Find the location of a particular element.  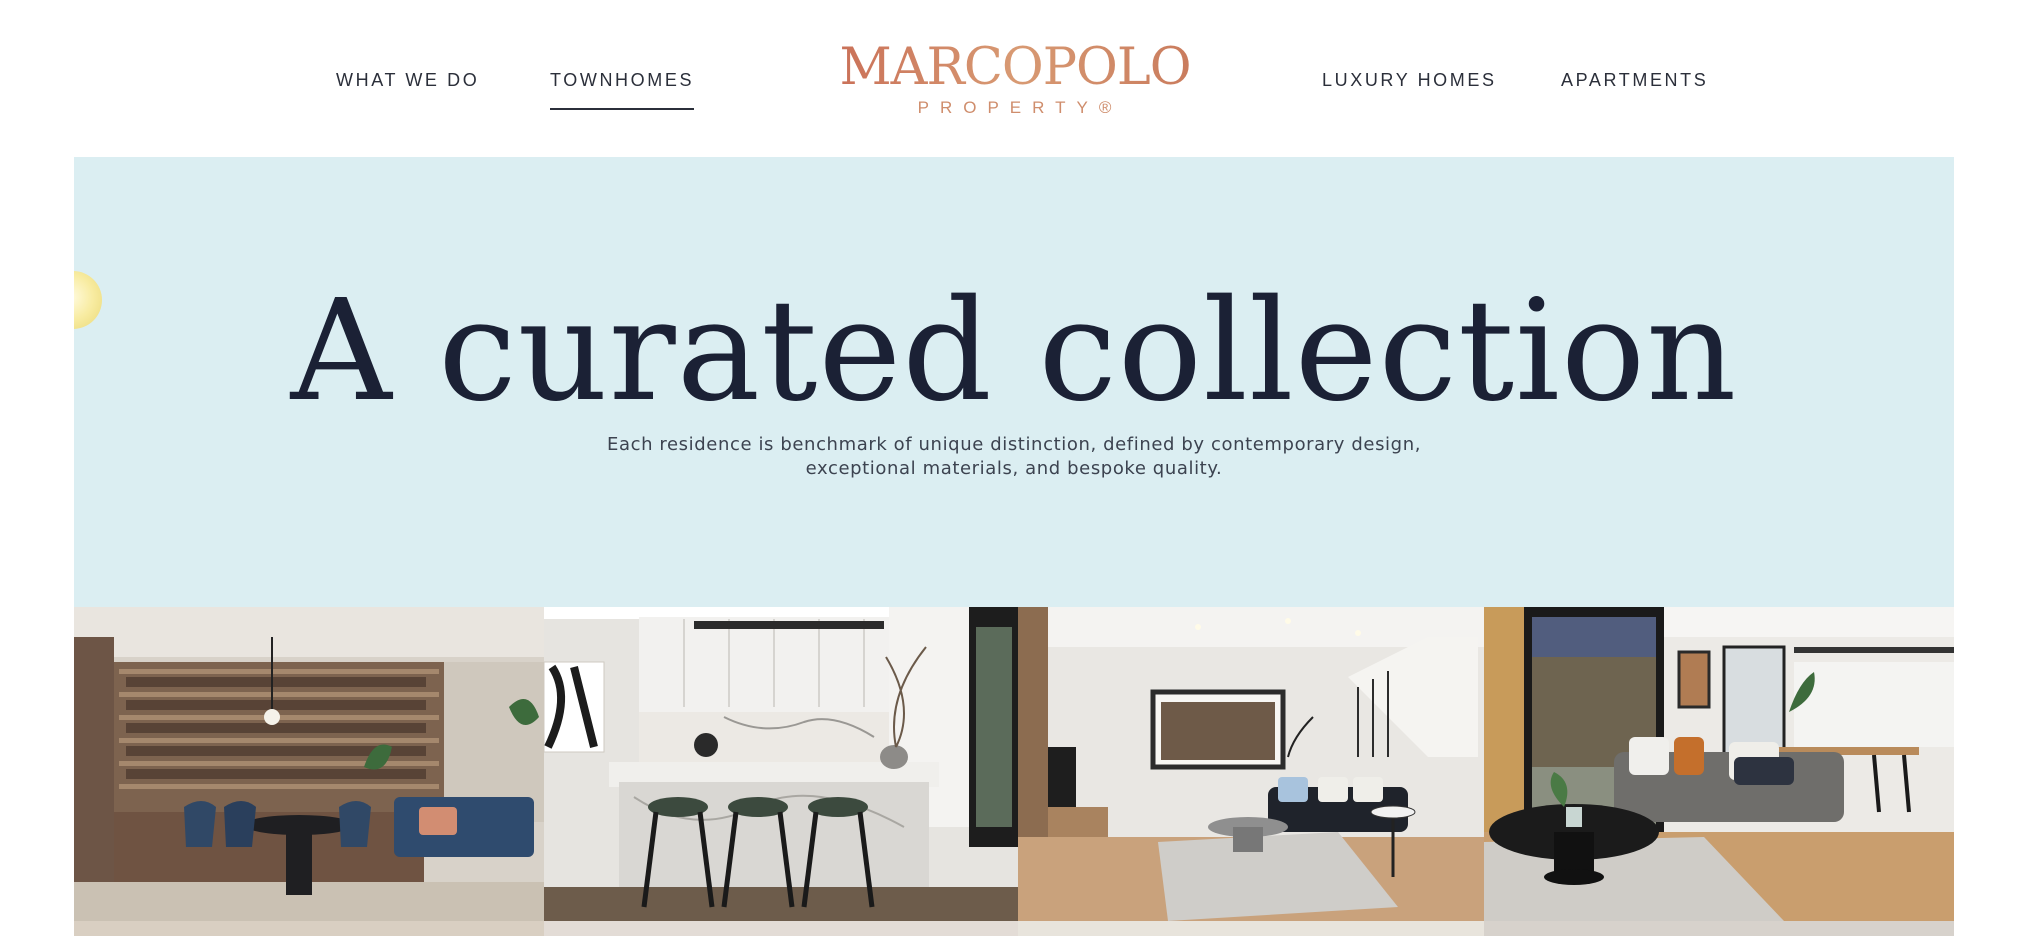

logo-wordmark: MARCOPOLO is located at coordinates (1015, 68).